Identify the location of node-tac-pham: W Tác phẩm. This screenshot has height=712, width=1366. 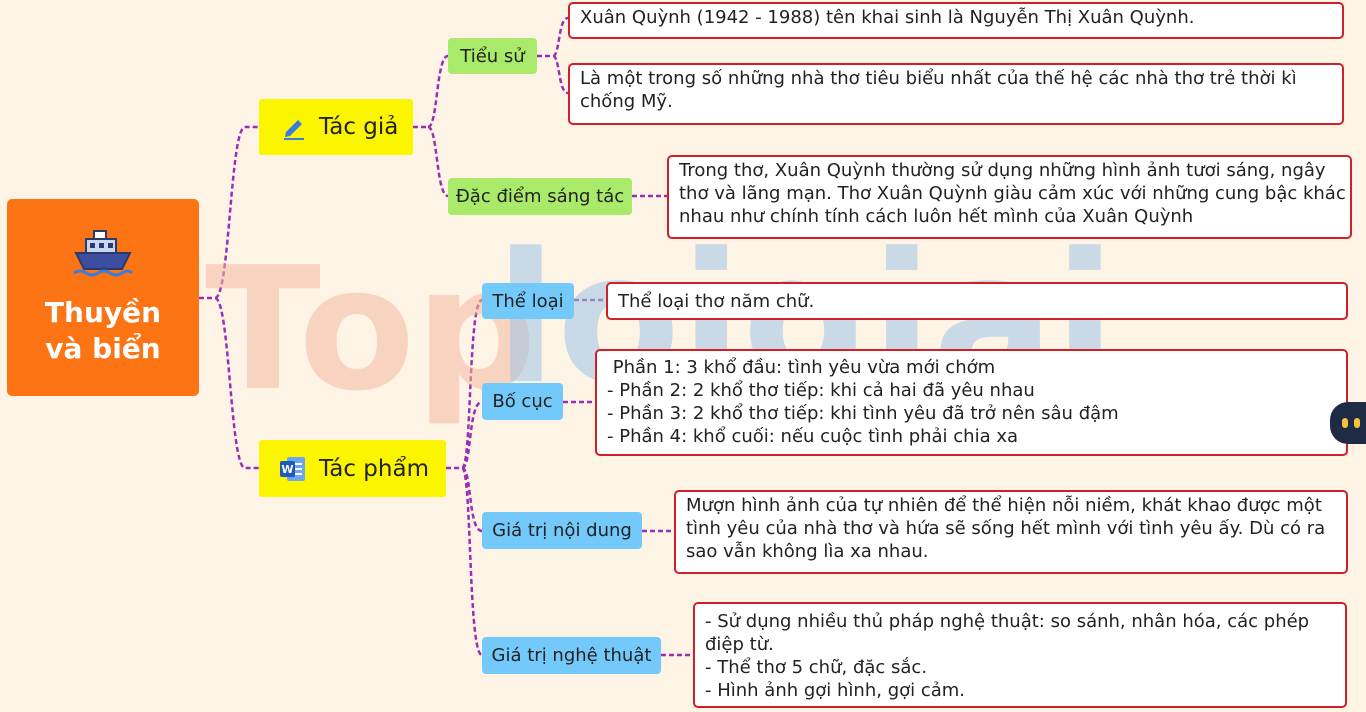
(352, 468).